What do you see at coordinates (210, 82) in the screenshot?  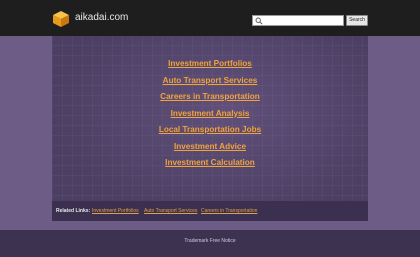 I see `link-auto-transport-services: Auto Transport Services` at bounding box center [210, 82].